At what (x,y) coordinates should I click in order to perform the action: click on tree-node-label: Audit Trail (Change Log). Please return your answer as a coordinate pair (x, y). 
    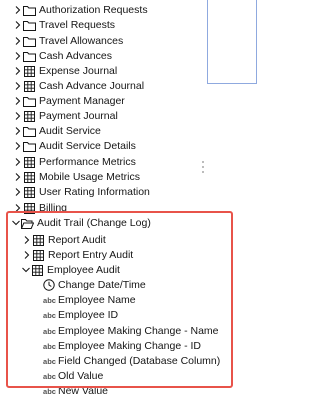
    Looking at the image, I should click on (94, 223).